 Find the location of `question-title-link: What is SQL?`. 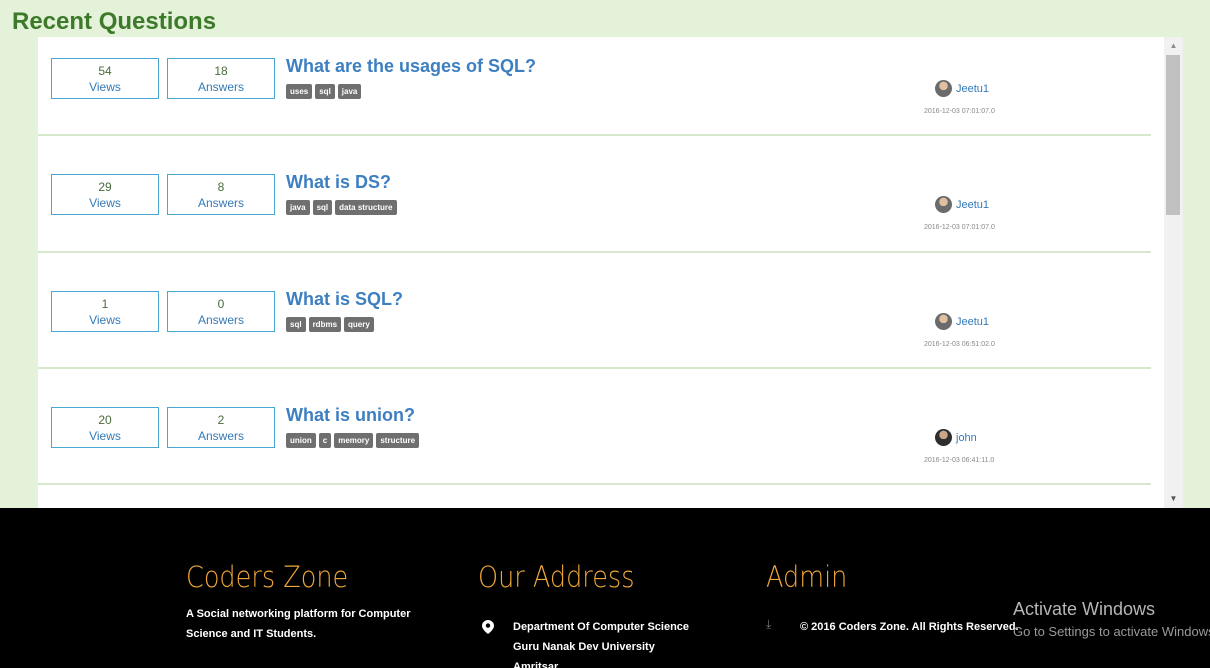

question-title-link: What is SQL? is located at coordinates (344, 299).